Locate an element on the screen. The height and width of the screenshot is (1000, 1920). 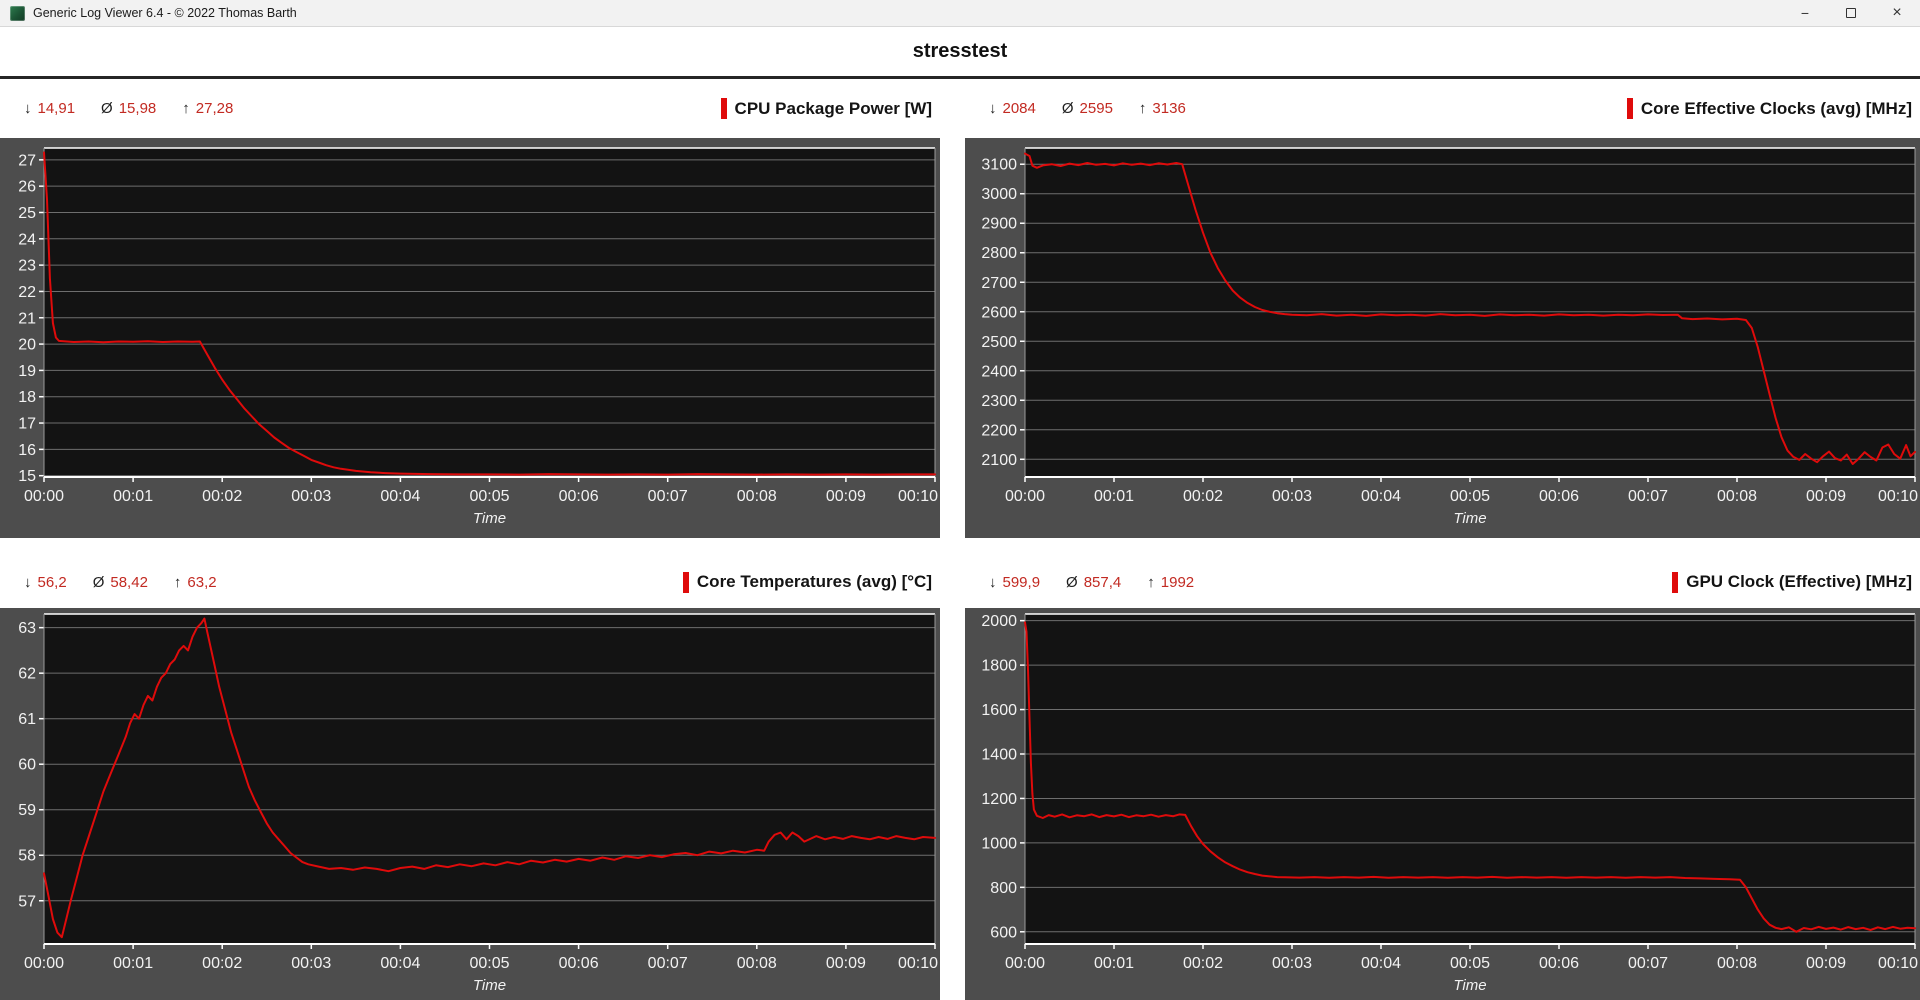
svg-text: 2200 is located at coordinates (999, 430).